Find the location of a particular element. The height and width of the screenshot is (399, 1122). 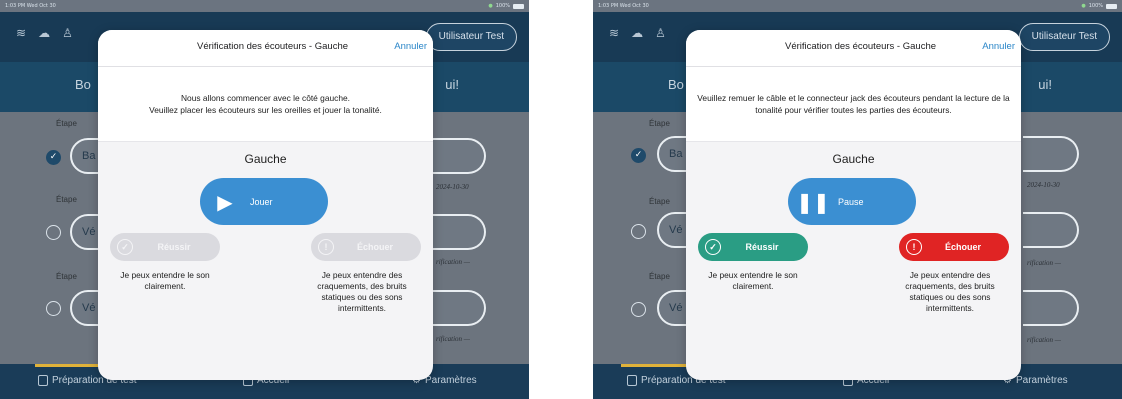

pause-label: Pause is located at coordinates (851, 201).